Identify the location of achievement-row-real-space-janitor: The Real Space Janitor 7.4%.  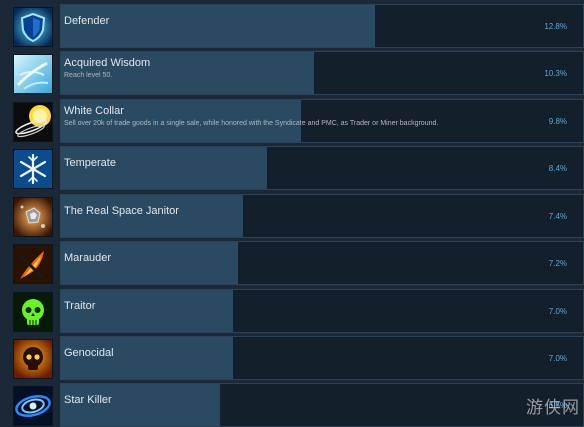
(295, 216).